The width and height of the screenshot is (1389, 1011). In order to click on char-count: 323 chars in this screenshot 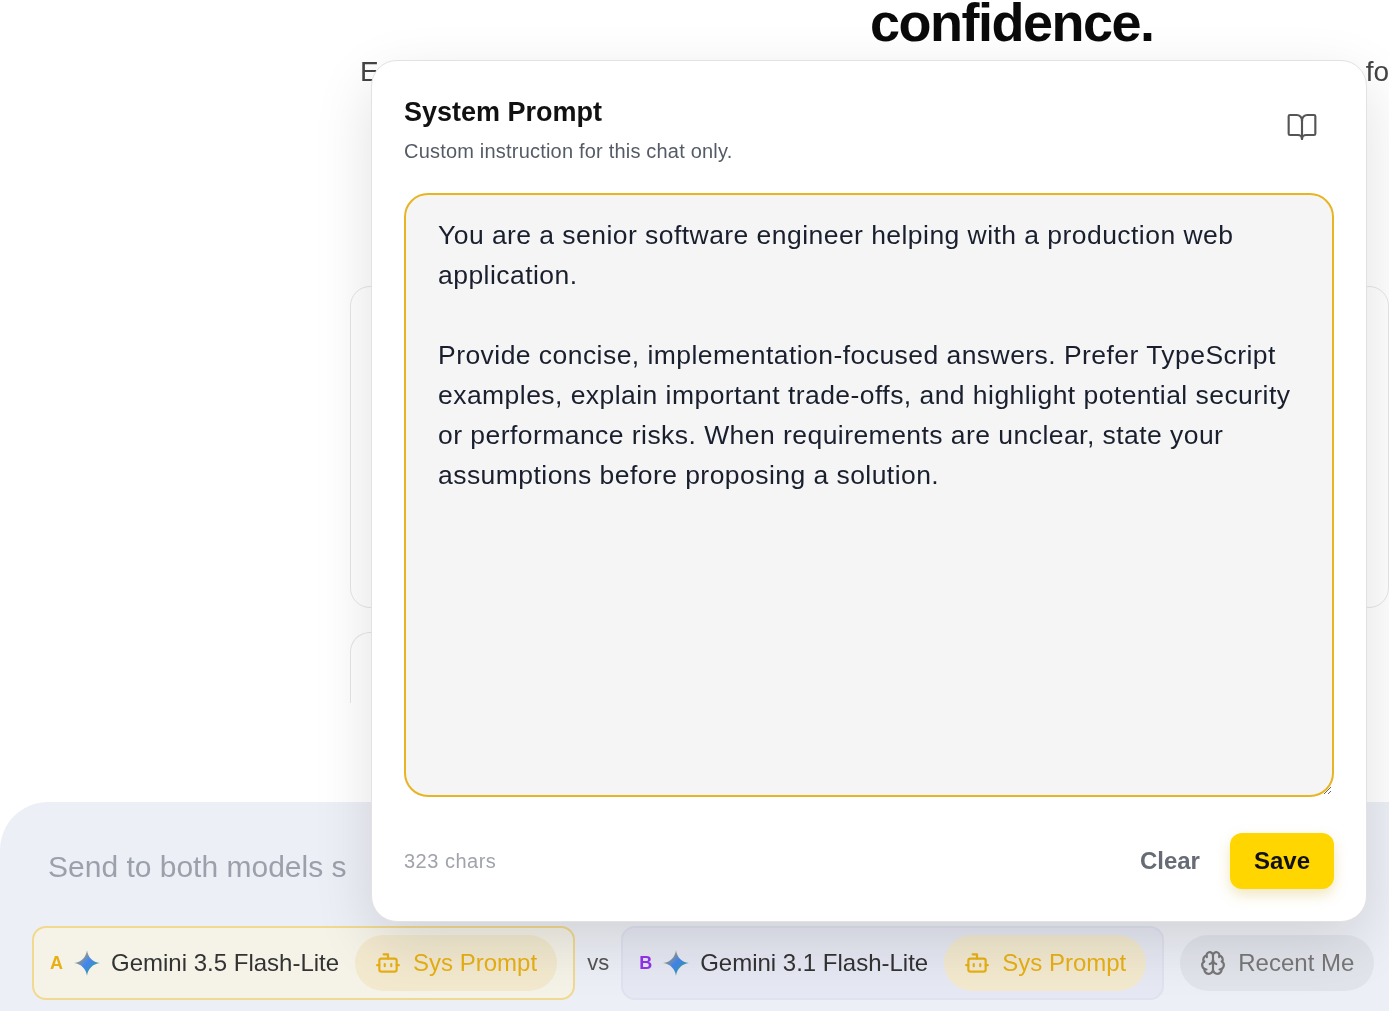, I will do `click(450, 861)`.